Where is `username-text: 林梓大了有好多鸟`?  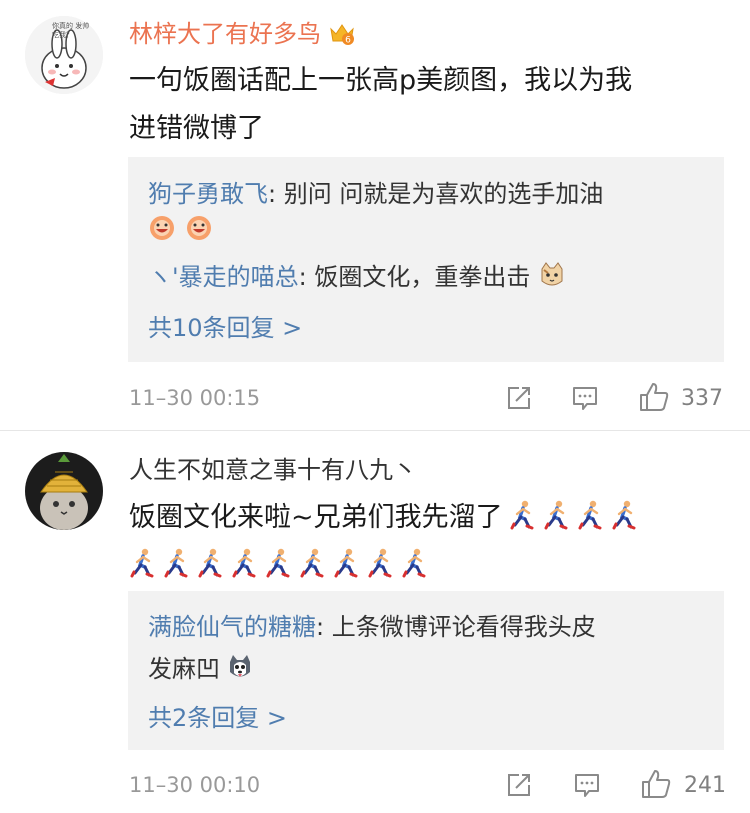
username-text: 林梓大了有好多鸟 is located at coordinates (225, 34).